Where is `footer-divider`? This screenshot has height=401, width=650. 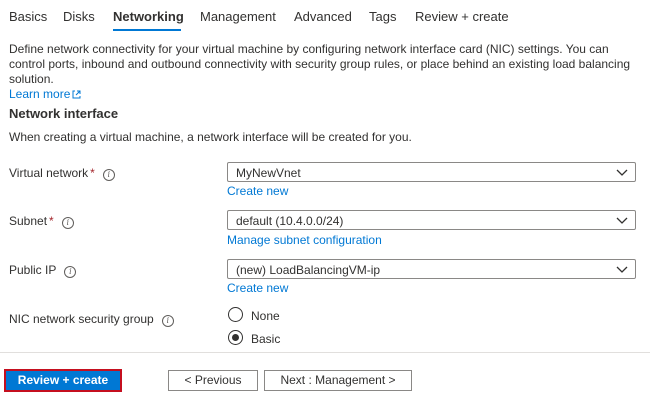
footer-divider is located at coordinates (325, 352).